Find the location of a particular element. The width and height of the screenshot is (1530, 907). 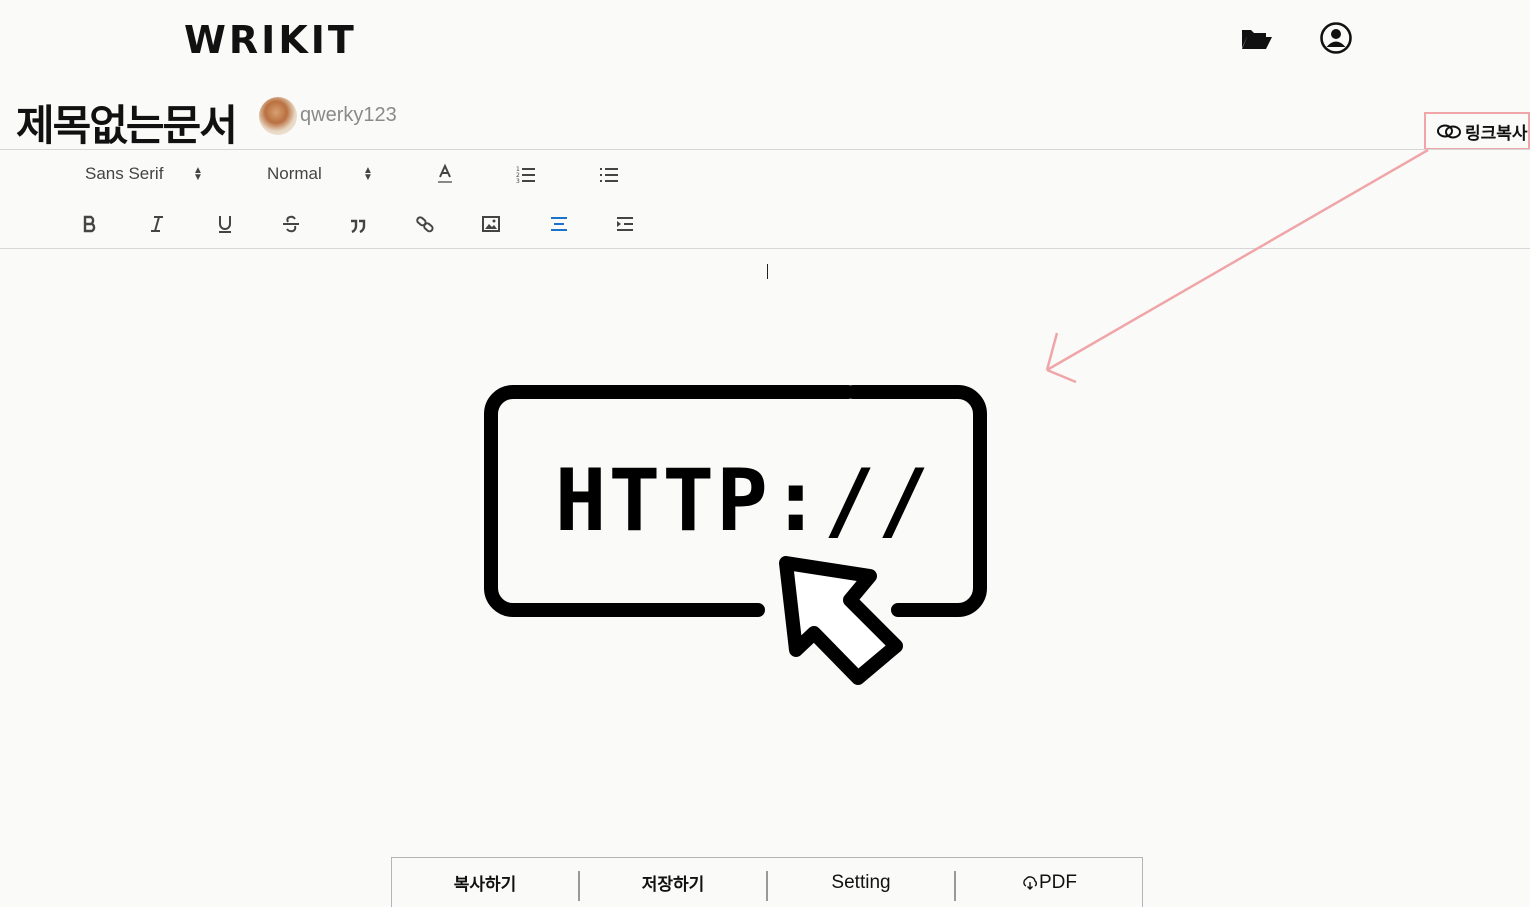

bullet-list-icon is located at coordinates (609, 174).